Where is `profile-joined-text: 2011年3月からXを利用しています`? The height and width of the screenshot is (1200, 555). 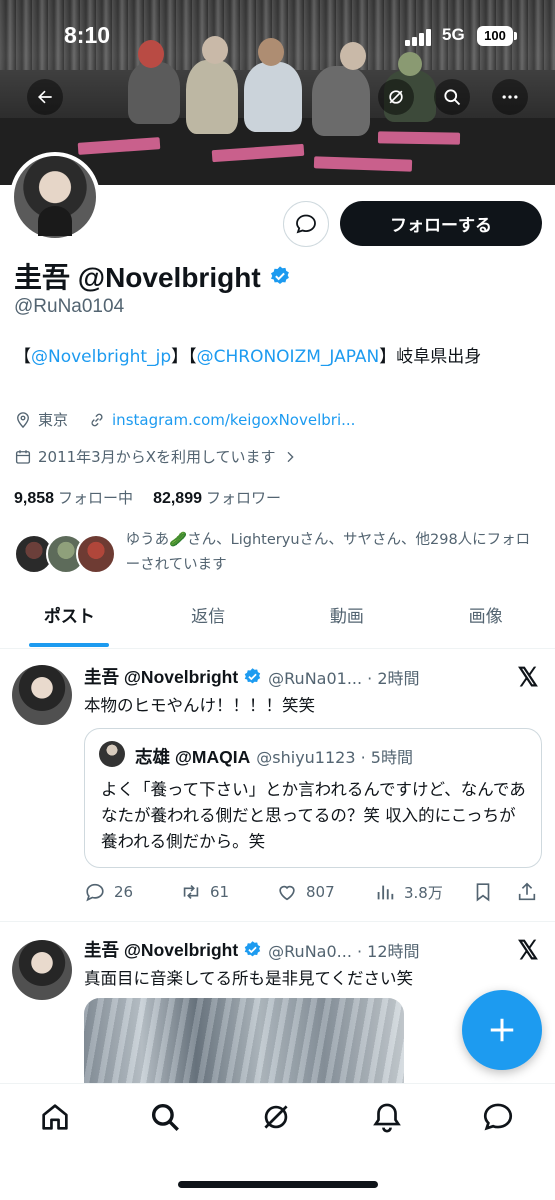 profile-joined-text: 2011年3月からXを利用しています is located at coordinates (157, 457).